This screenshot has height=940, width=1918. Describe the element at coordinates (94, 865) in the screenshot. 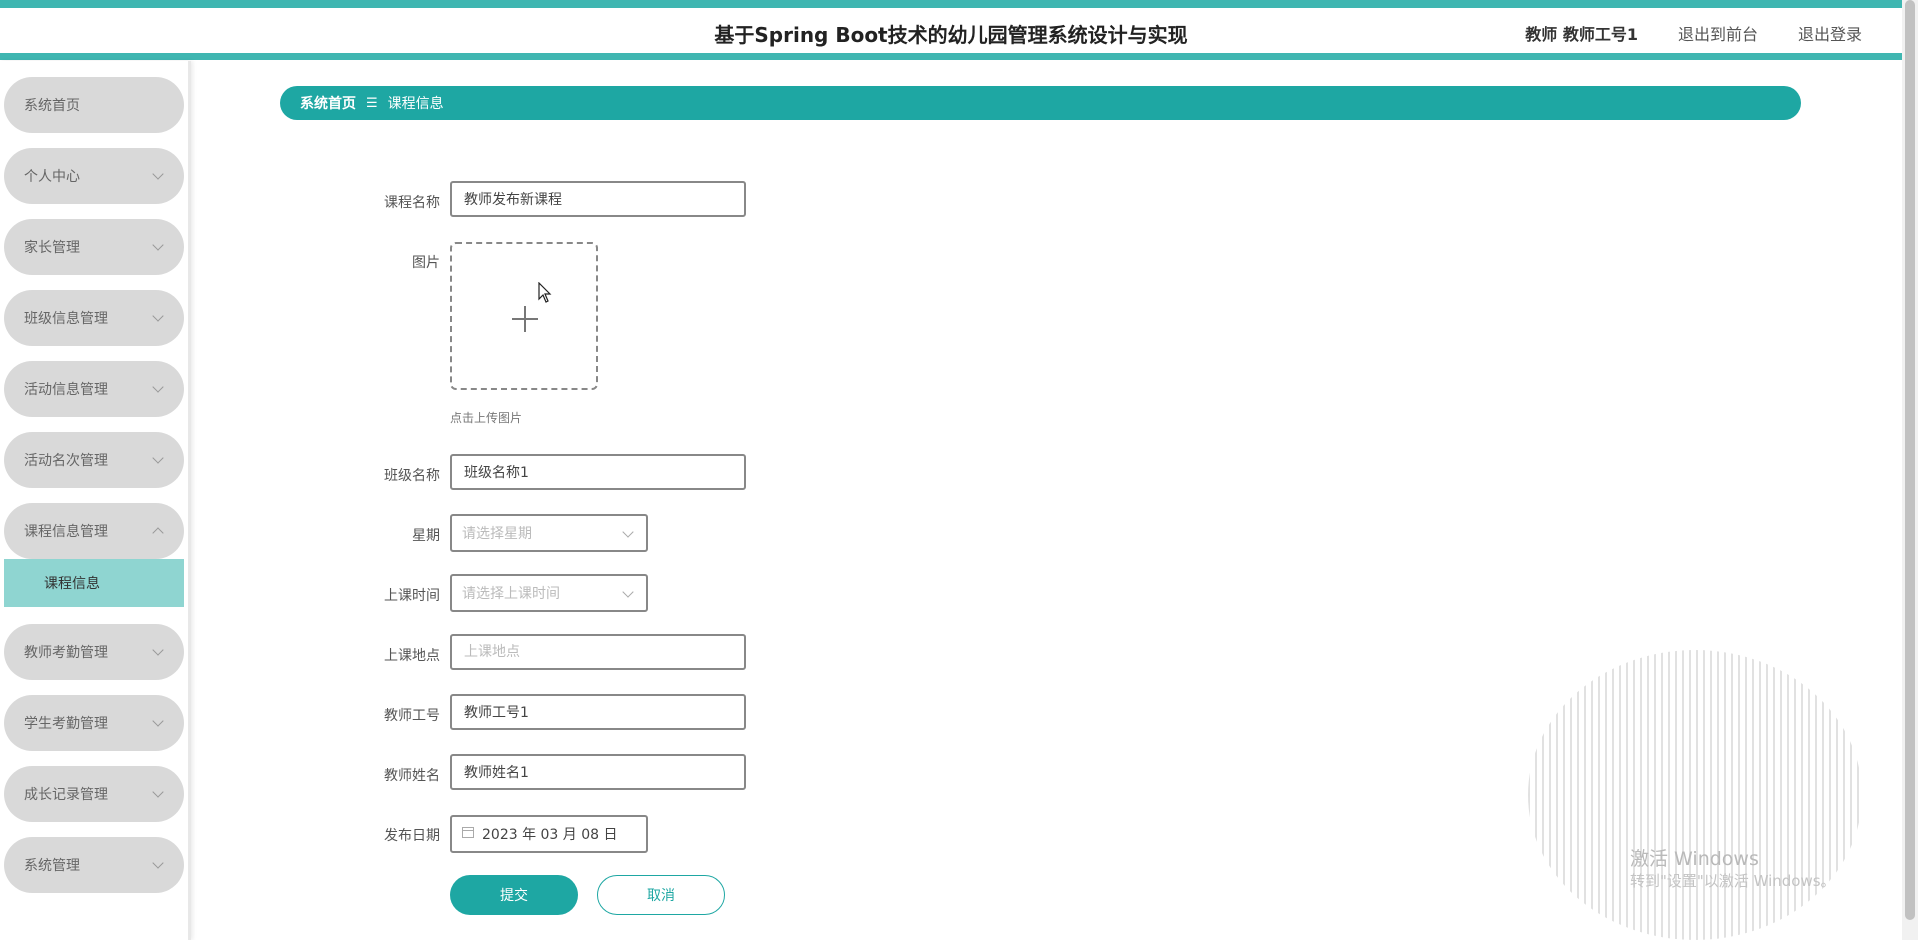

I see `sidebar-item-system-management: 系统管理` at that location.